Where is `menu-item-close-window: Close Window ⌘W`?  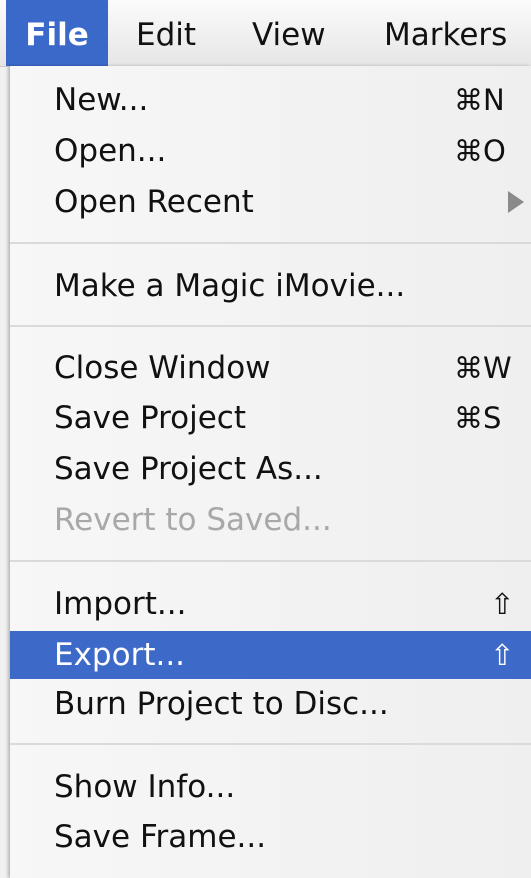
menu-item-close-window: Close Window ⌘W is located at coordinates (270, 368).